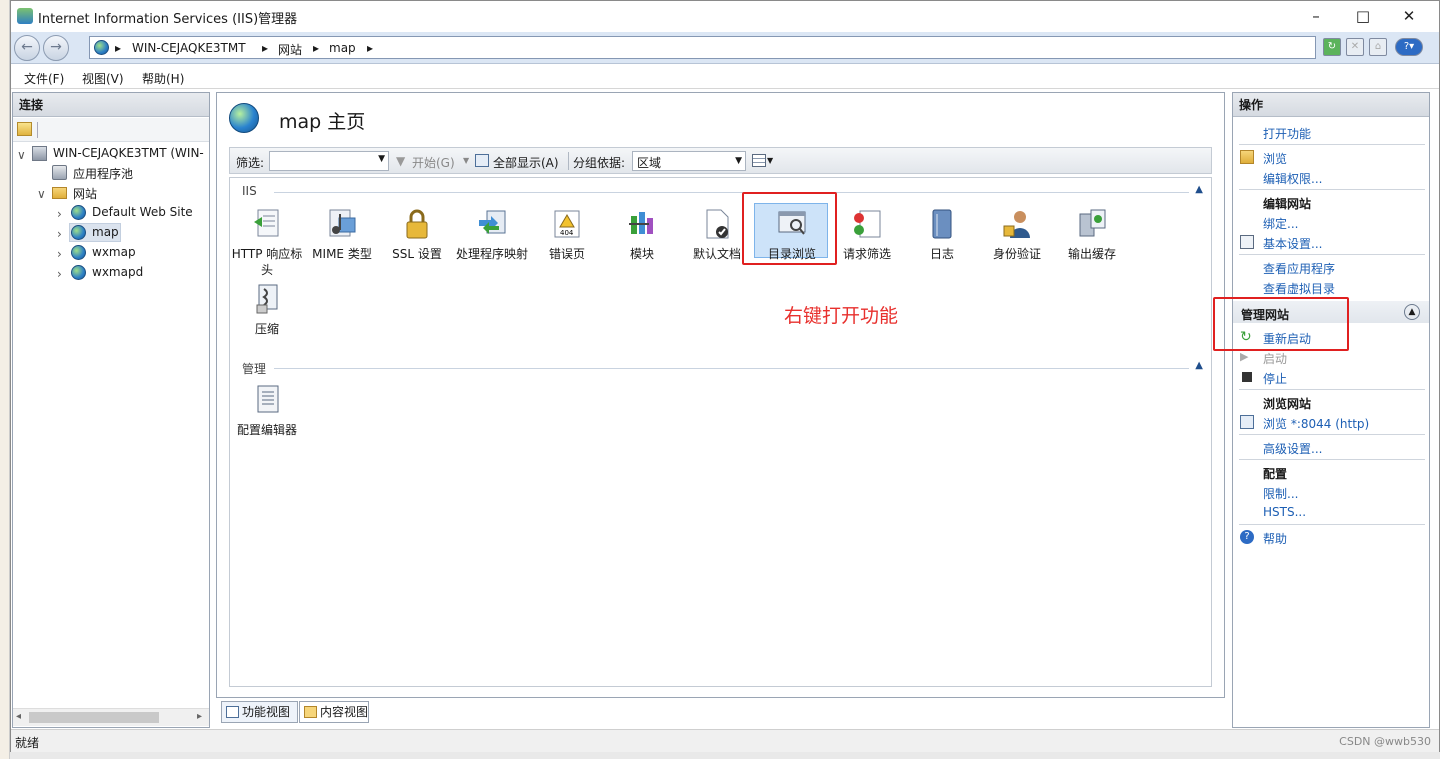 This screenshot has width=1440, height=759. I want to click on stop-icon: ✕, so click(1355, 47).